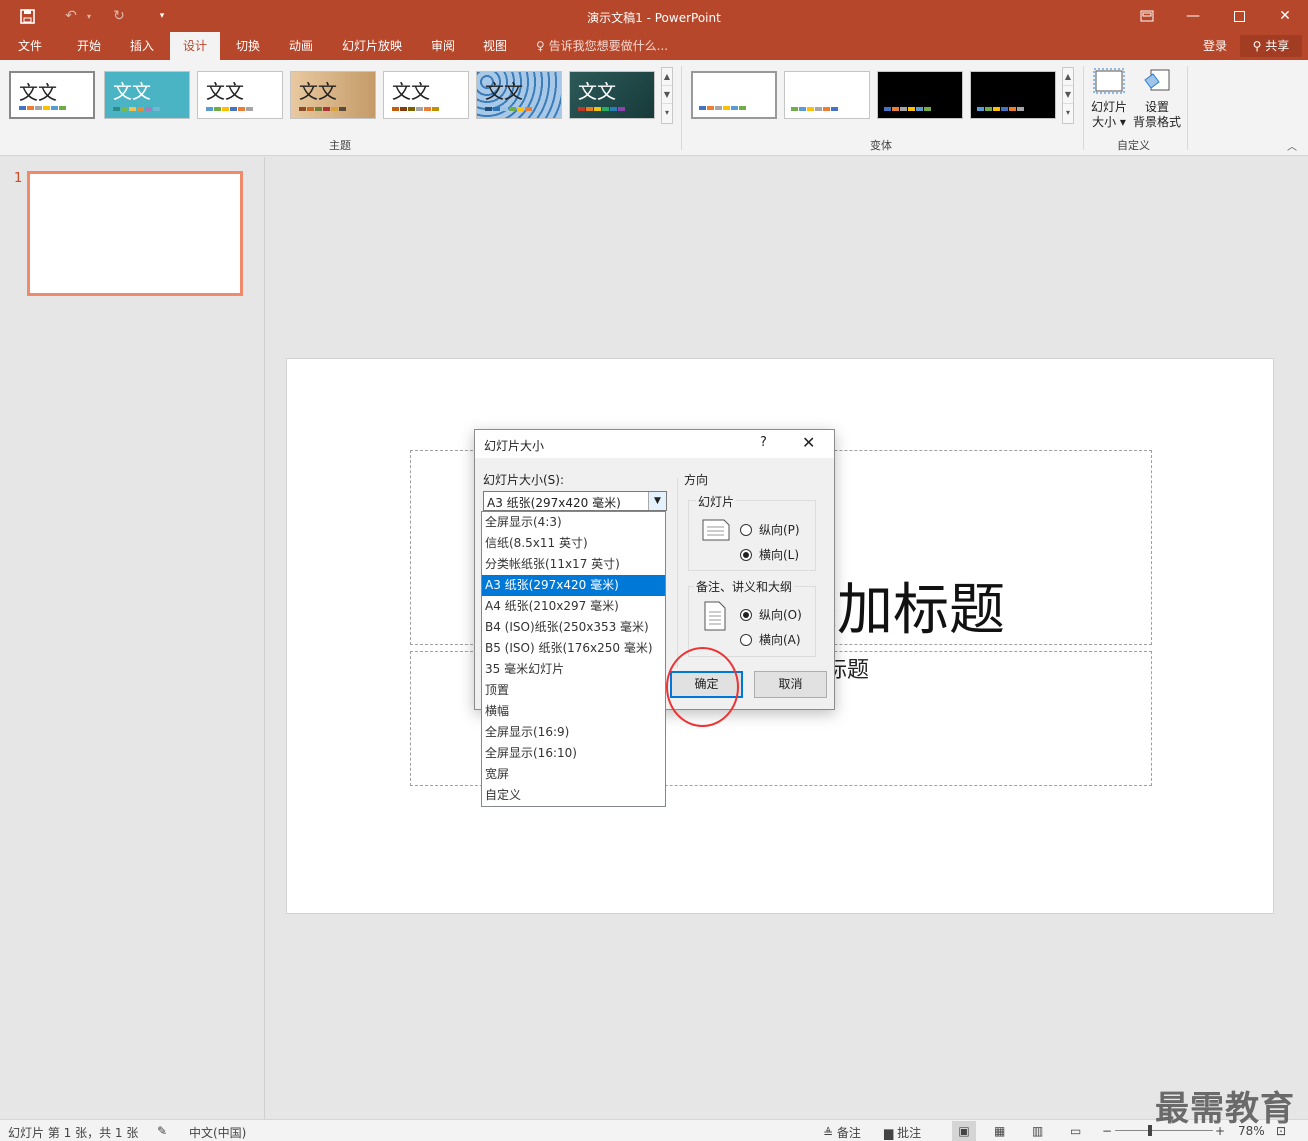  What do you see at coordinates (1133, 145) in the screenshot?
I see `group-label-customize: 自定义` at bounding box center [1133, 145].